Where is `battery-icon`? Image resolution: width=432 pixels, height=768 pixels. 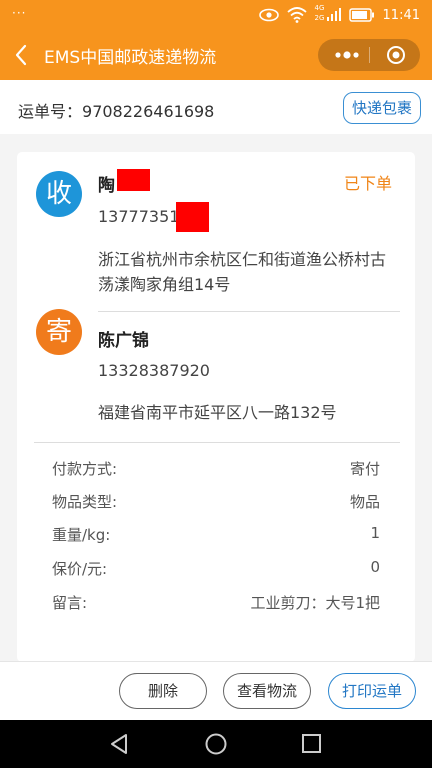 battery-icon is located at coordinates (361, 15).